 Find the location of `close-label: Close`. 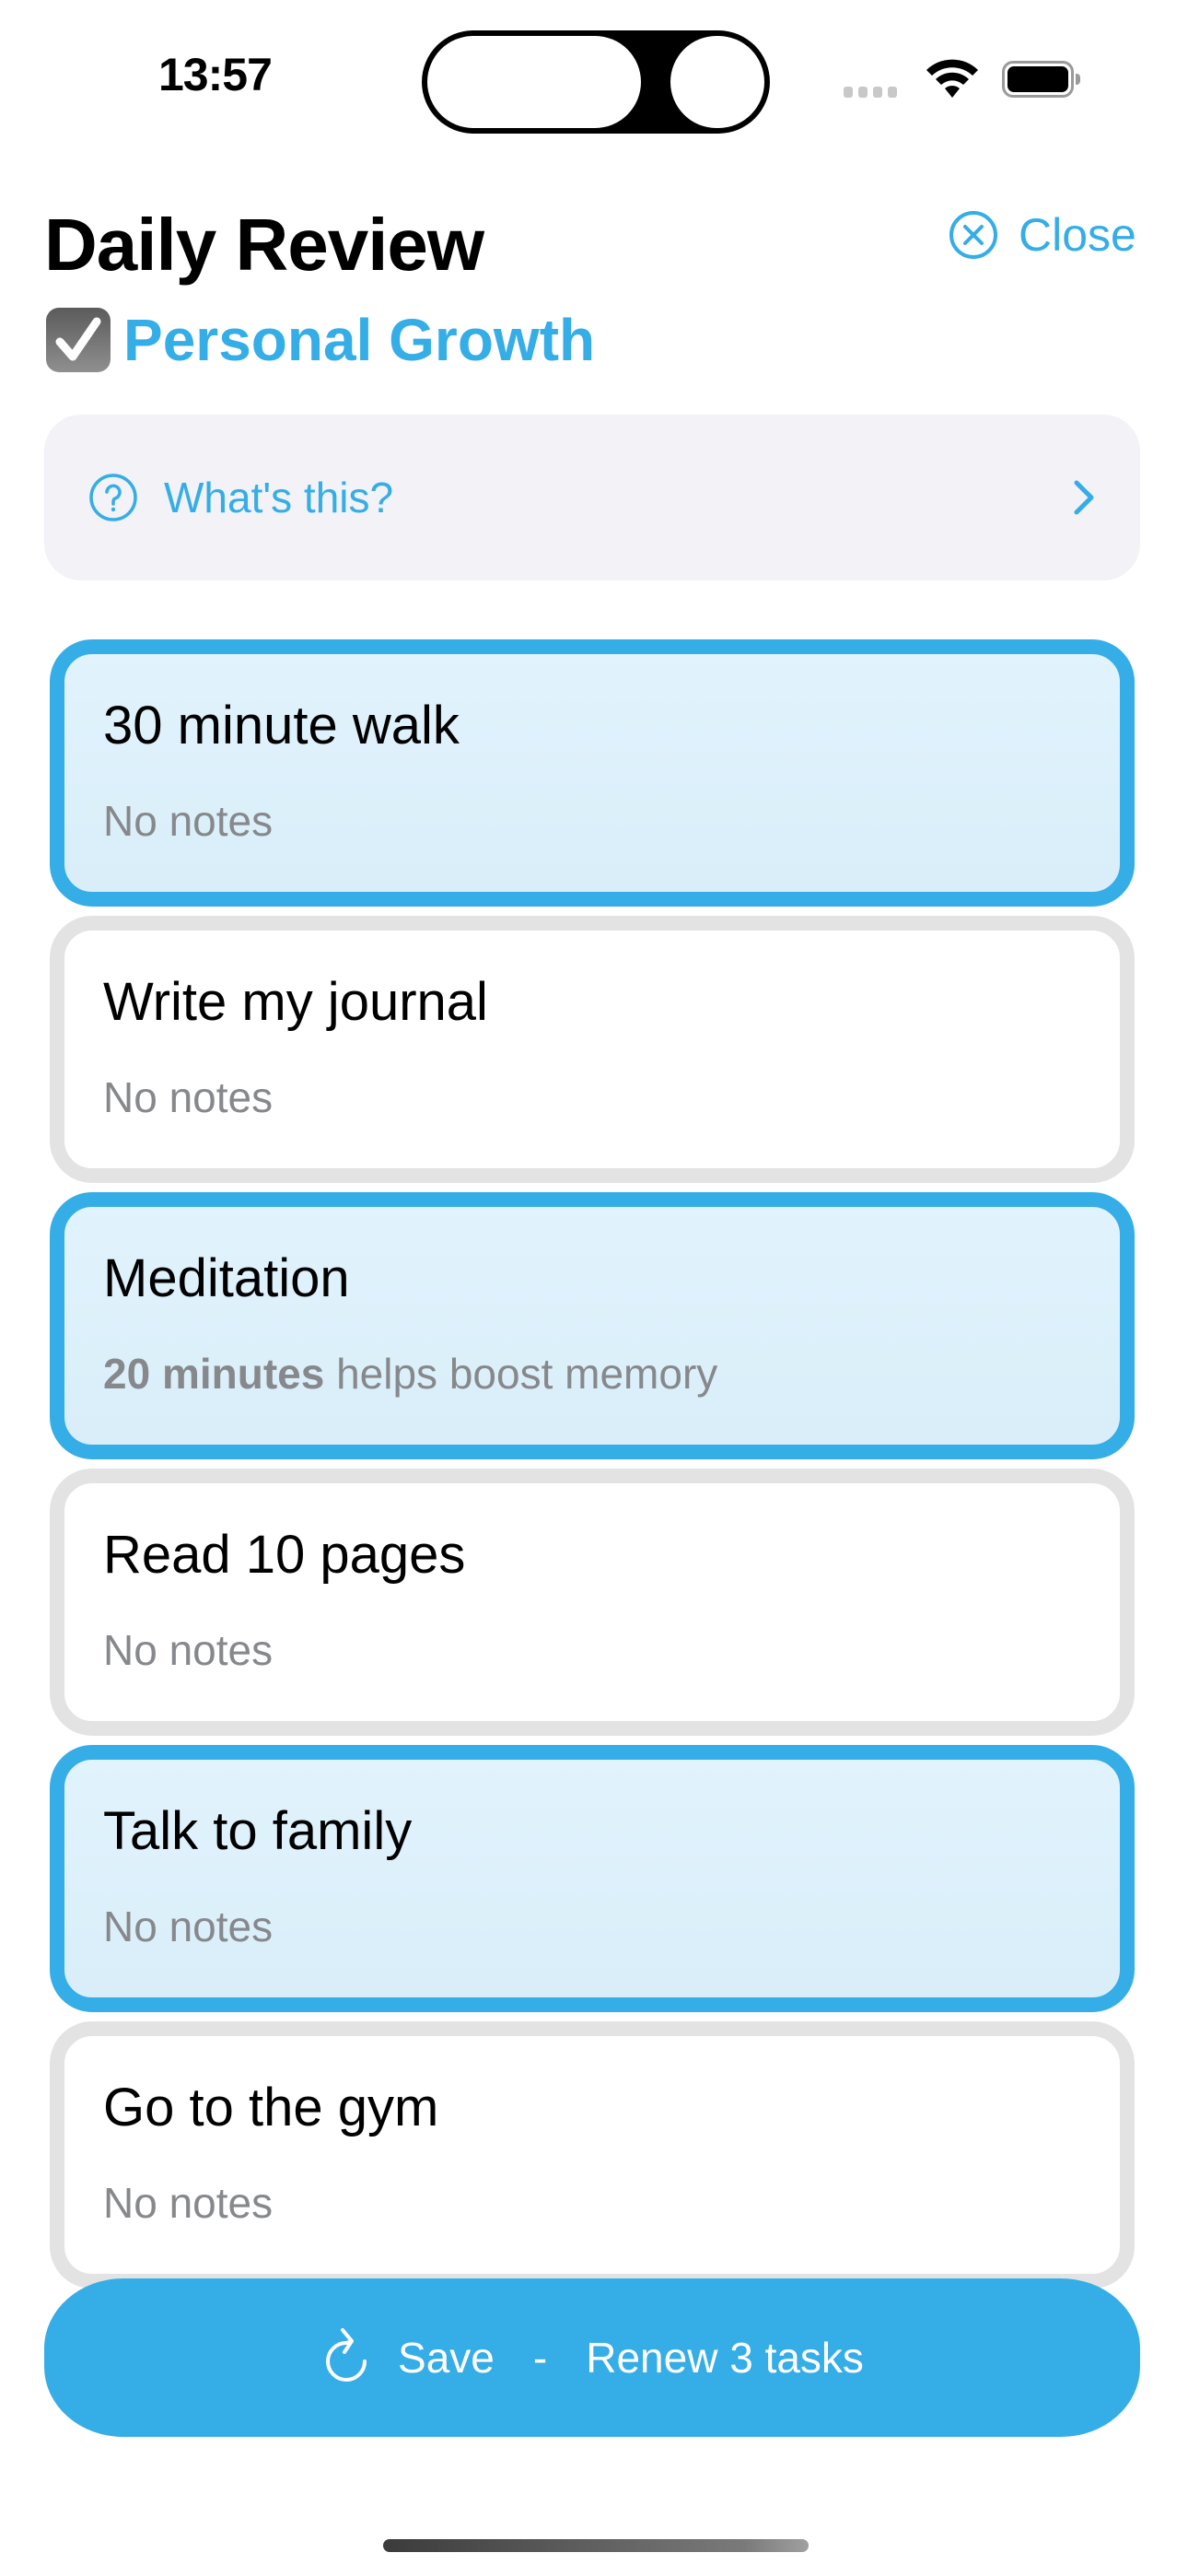

close-label: Close is located at coordinates (1077, 235).